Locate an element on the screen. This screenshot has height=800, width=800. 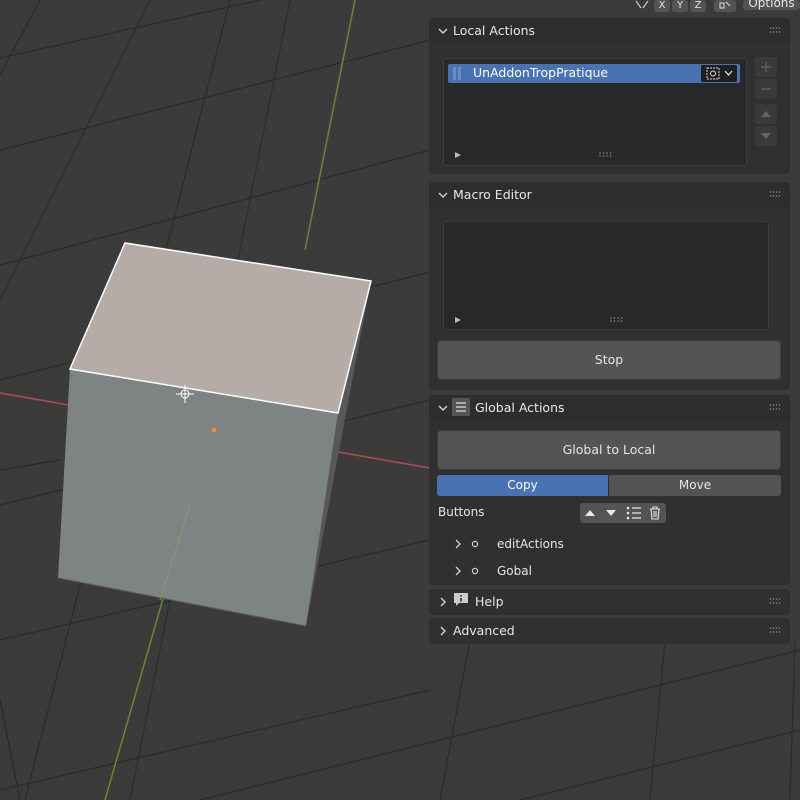
tree-item-label: editActions is located at coordinates (530, 544).